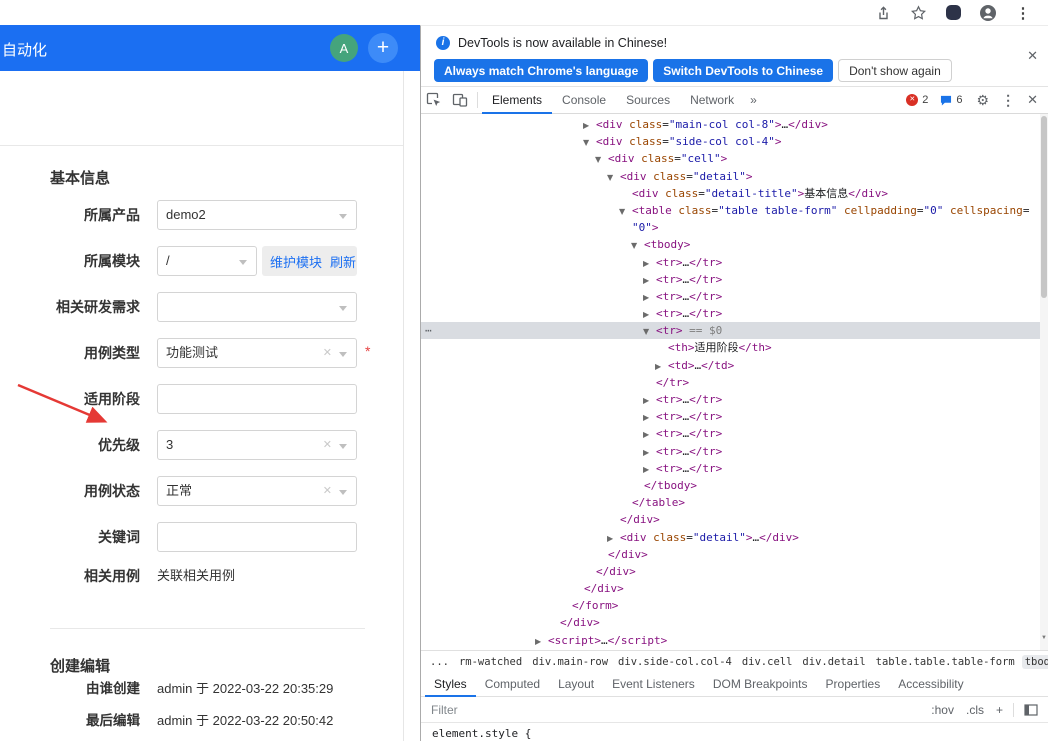 This screenshot has height=741, width=1048. What do you see at coordinates (675, 662) in the screenshot?
I see `crumb-item: div.side-col.col-4` at bounding box center [675, 662].